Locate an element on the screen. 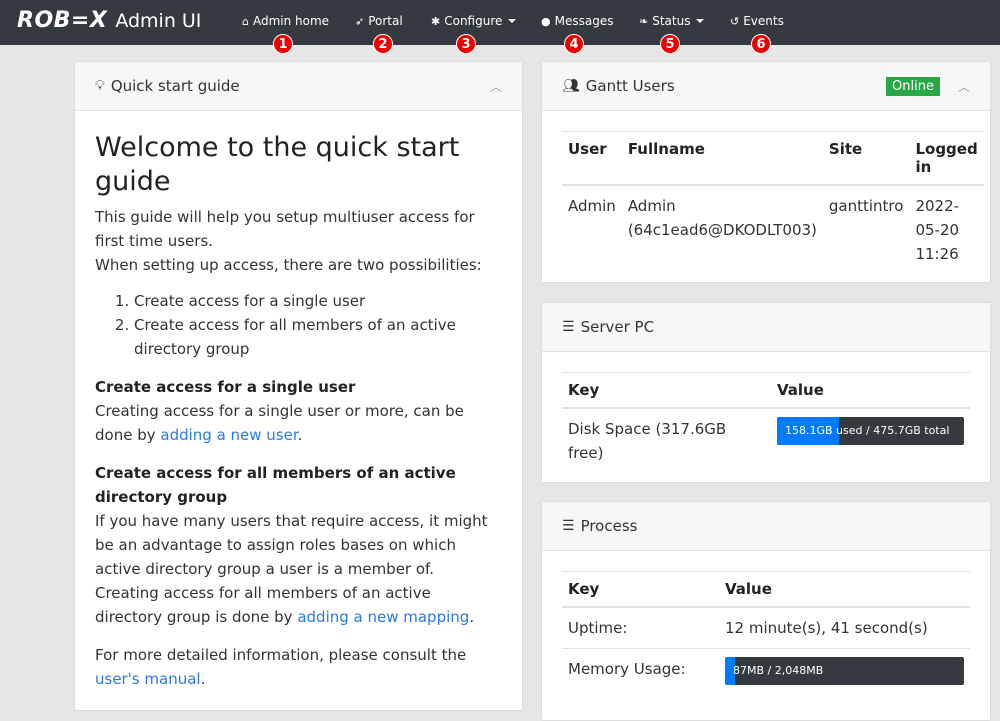 The width and height of the screenshot is (1000, 721). callout-badge: 3 is located at coordinates (466, 44).